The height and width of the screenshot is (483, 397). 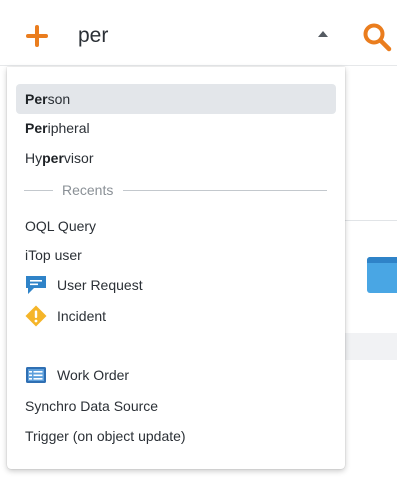 I want to click on background-strip, so click(x=371, y=346).